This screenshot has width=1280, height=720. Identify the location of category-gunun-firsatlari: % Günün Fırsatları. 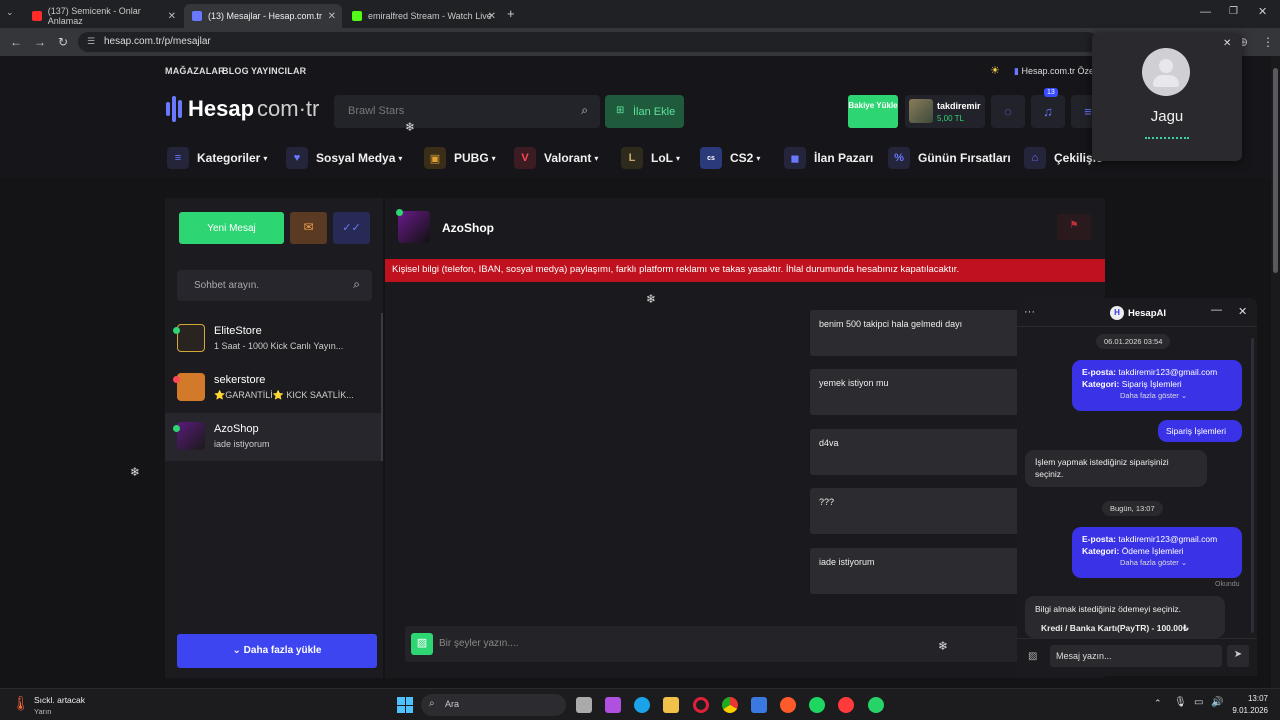
(949, 158).